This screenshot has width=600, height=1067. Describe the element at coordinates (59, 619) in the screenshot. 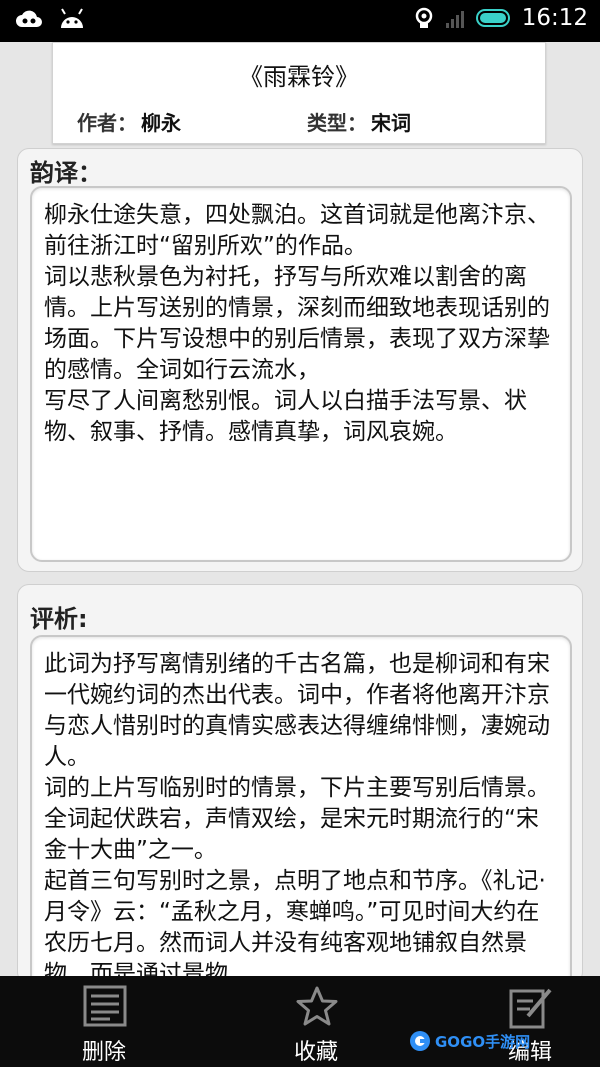

I see `analysis-heading: 评析:` at that location.